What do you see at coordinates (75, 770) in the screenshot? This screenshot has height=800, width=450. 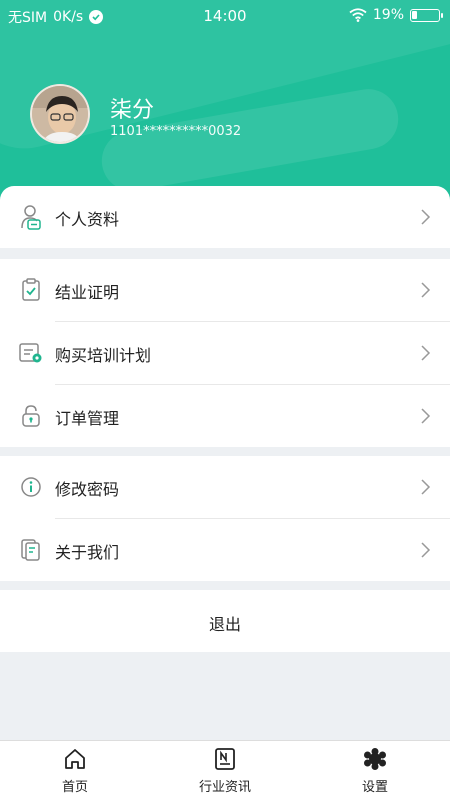 I see `tab-home: 首页` at bounding box center [75, 770].